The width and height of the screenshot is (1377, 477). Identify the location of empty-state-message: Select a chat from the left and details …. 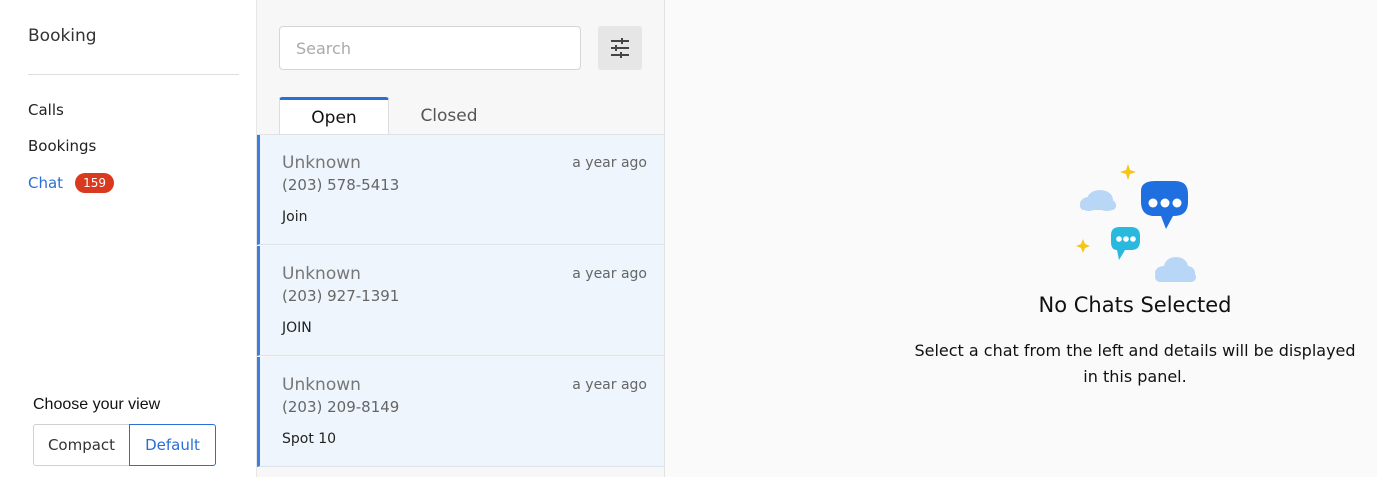
(1135, 363).